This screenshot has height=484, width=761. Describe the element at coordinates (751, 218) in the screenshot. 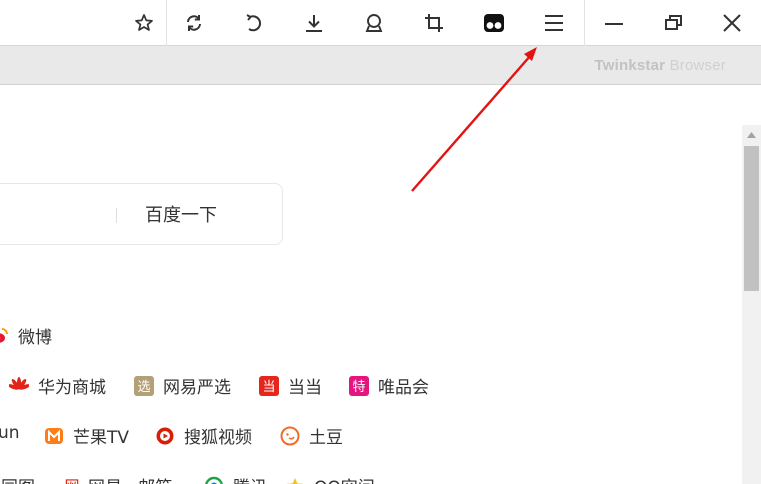

I see `scroll-thumb` at that location.